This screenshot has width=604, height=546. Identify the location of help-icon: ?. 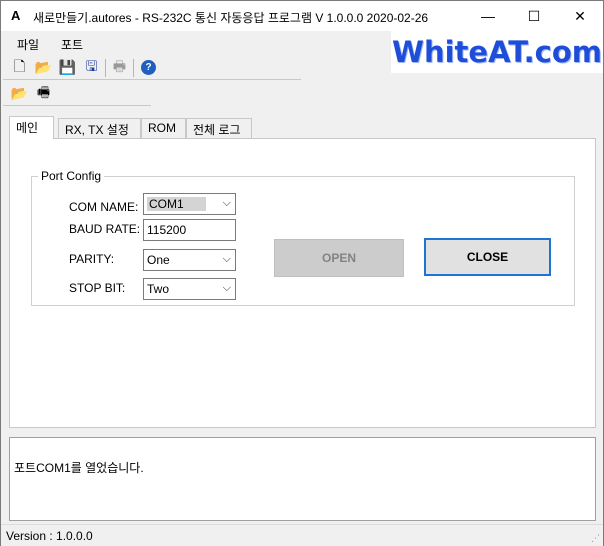
(148, 67).